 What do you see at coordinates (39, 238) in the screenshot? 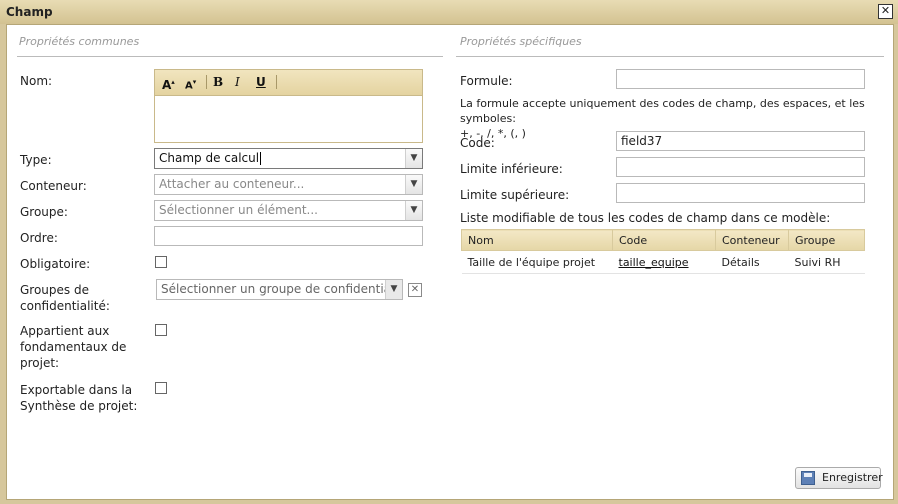
I see `ordre-label: Ordre:` at bounding box center [39, 238].